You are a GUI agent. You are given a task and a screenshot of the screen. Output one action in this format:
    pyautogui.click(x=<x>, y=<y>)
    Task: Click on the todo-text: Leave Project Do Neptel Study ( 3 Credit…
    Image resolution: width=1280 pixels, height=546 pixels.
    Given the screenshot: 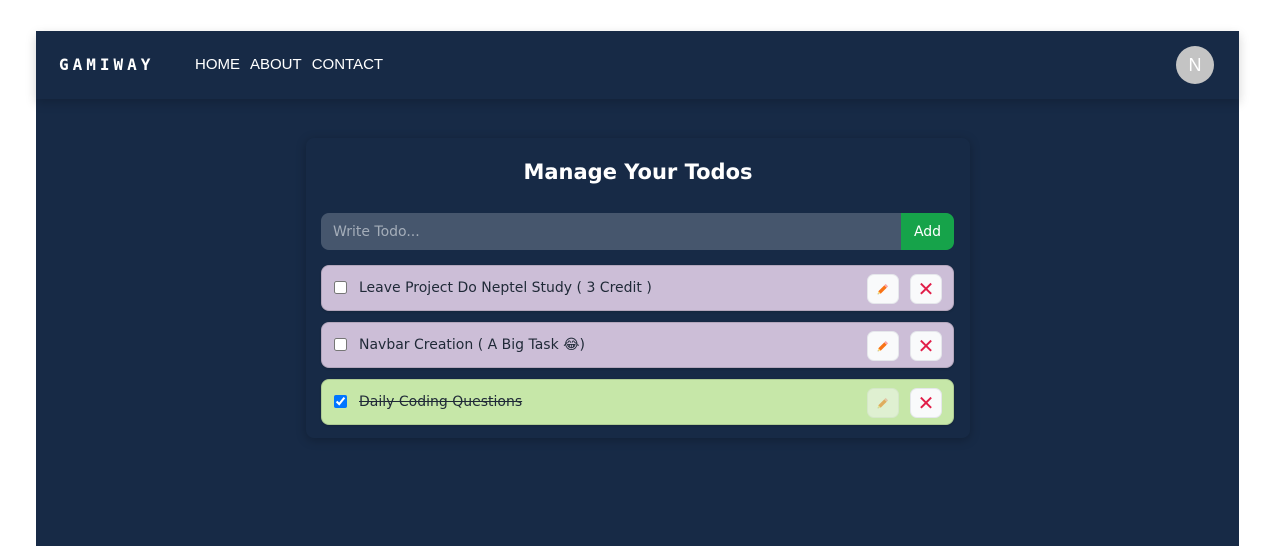 What is the action you would take?
    pyautogui.click(x=505, y=288)
    